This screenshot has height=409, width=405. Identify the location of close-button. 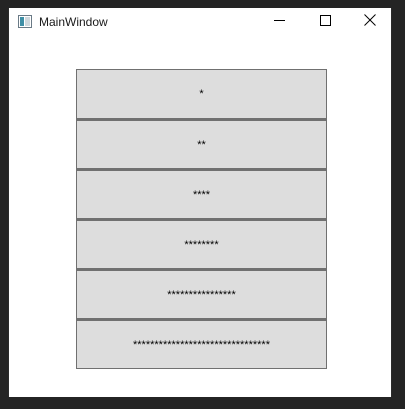
(370, 22).